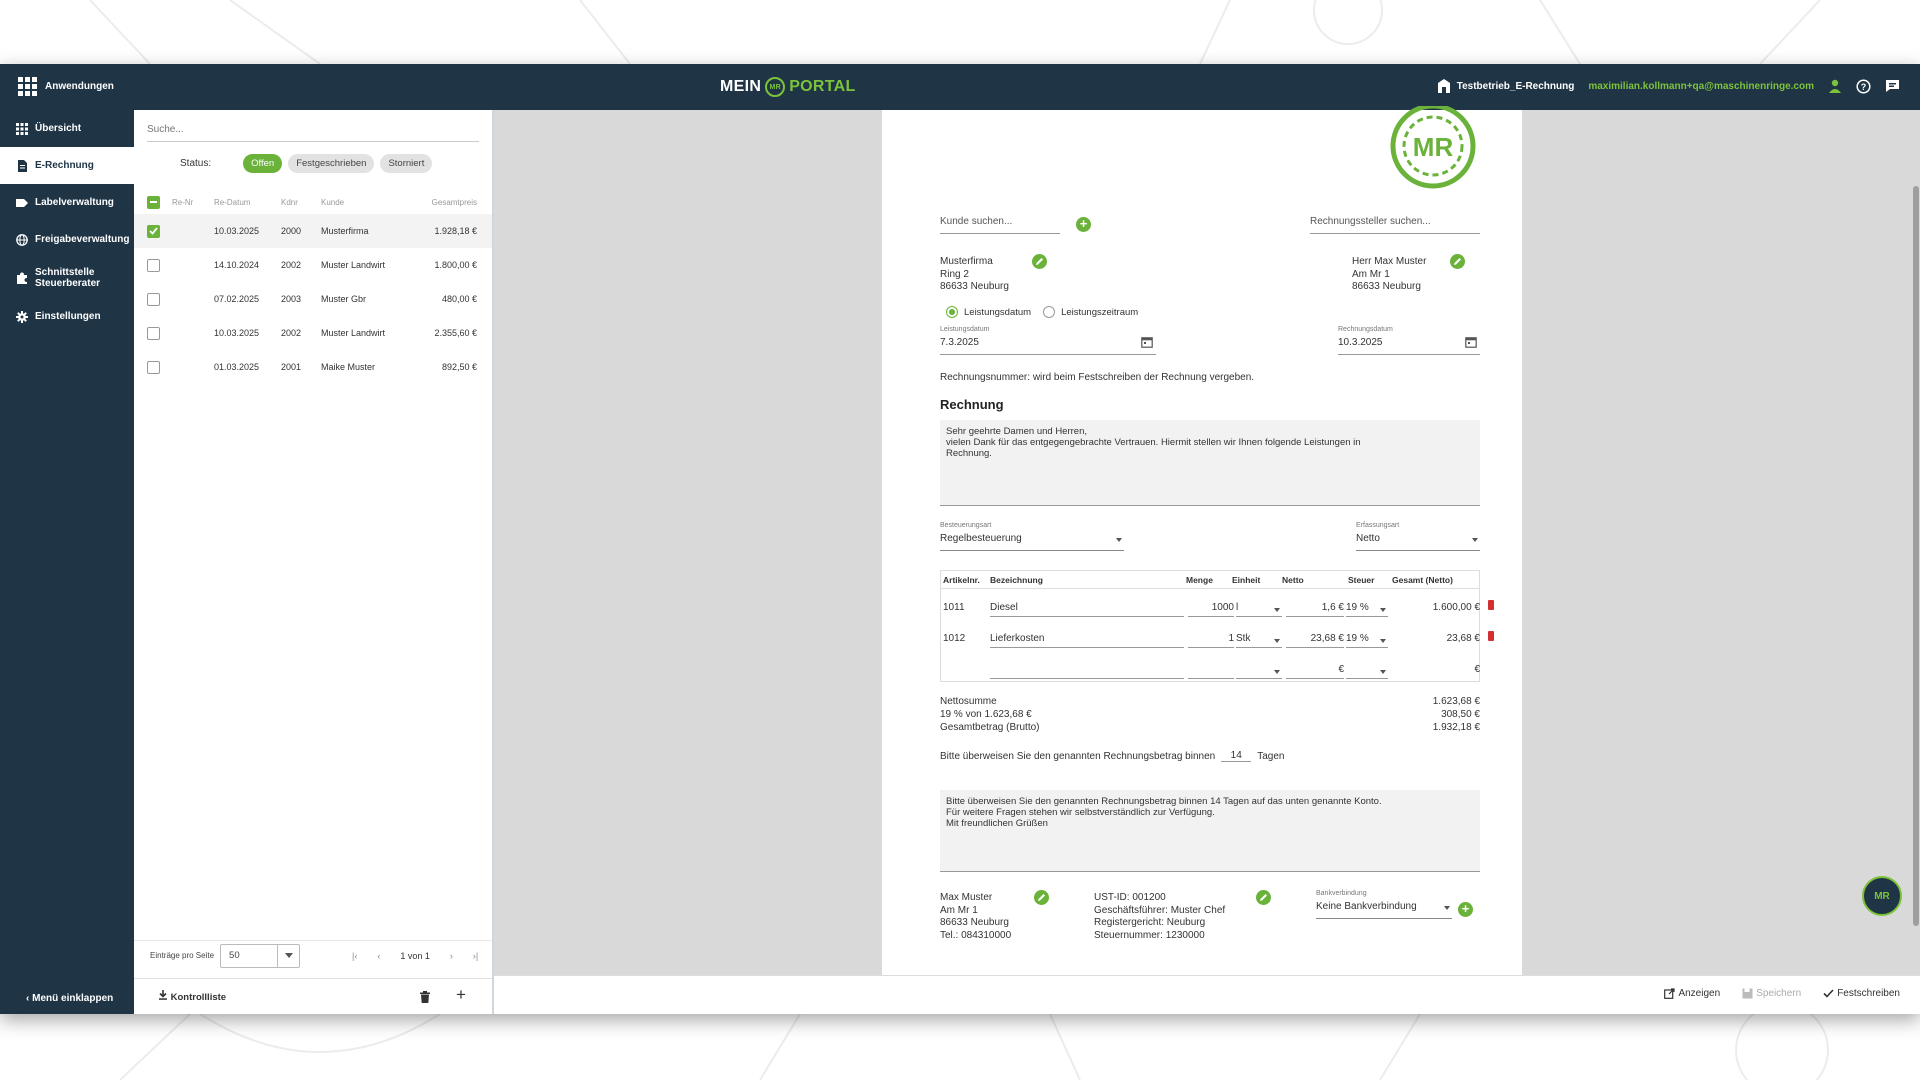 This screenshot has width=1920, height=1080. I want to click on edit-customer-button, so click(1039, 261).